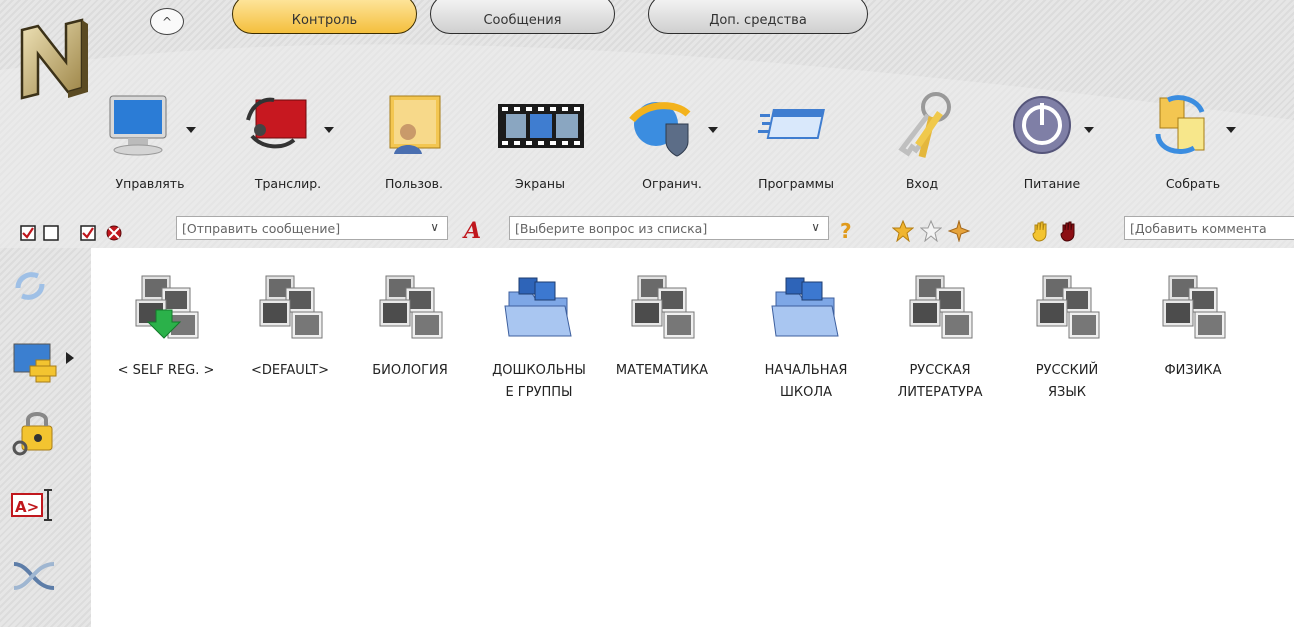 The image size is (1294, 627). I want to click on text-input-icon: A>, so click(34, 504).